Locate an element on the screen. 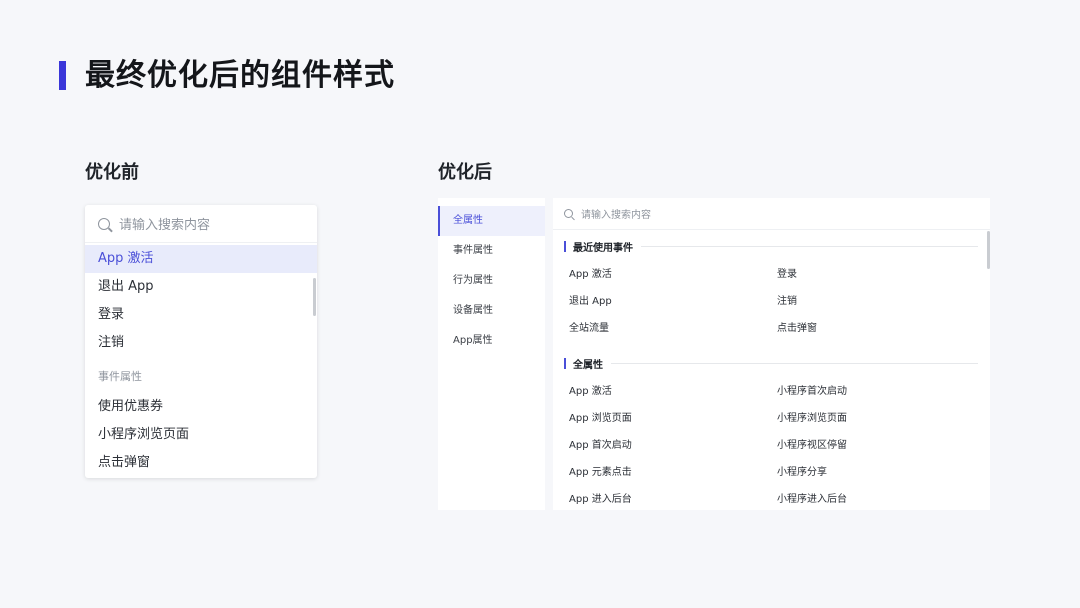  sidebar-item-device: 设备属性 is located at coordinates (491, 311).